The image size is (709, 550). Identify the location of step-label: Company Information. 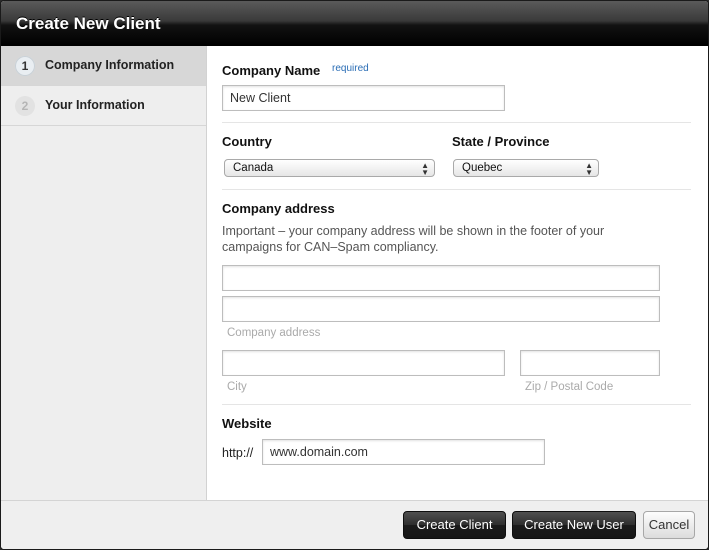
(110, 65).